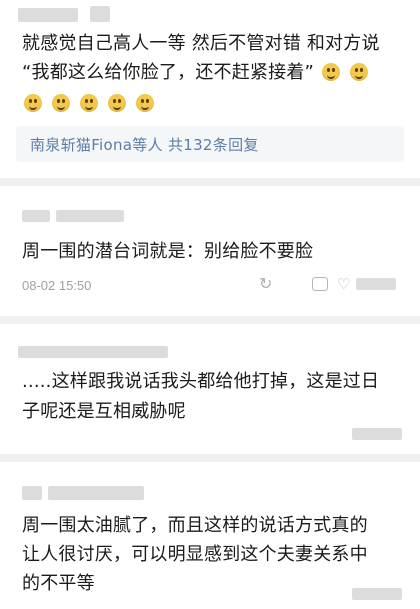  Describe the element at coordinates (201, 381) in the screenshot. I see `comment-3-line-1: .....这样跟我说话我头都给他打掉，这是过日` at that location.